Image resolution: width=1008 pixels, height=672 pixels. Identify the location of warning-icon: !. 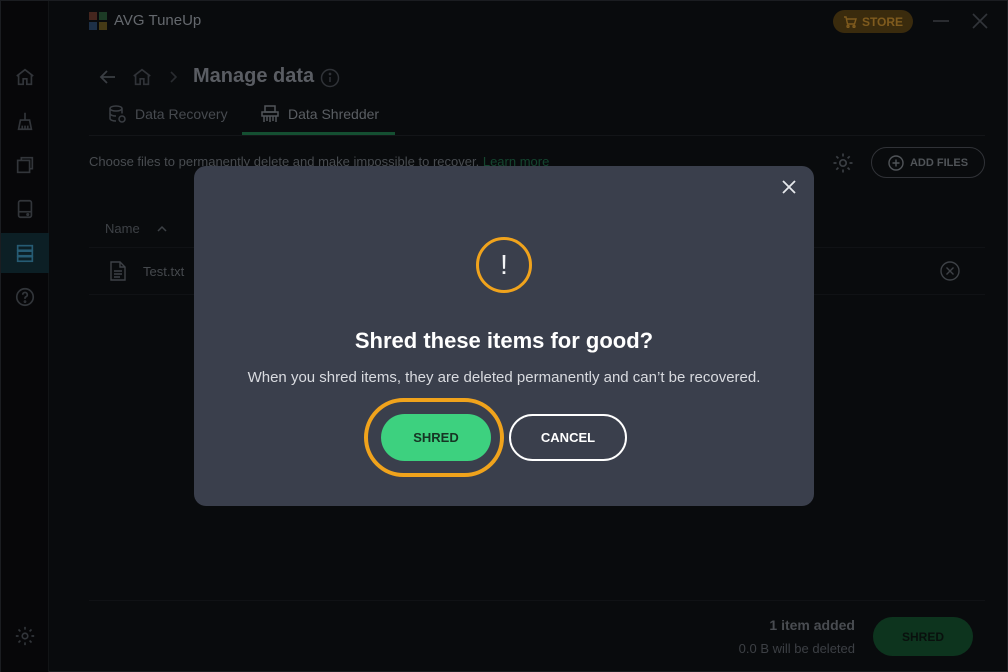
(504, 265).